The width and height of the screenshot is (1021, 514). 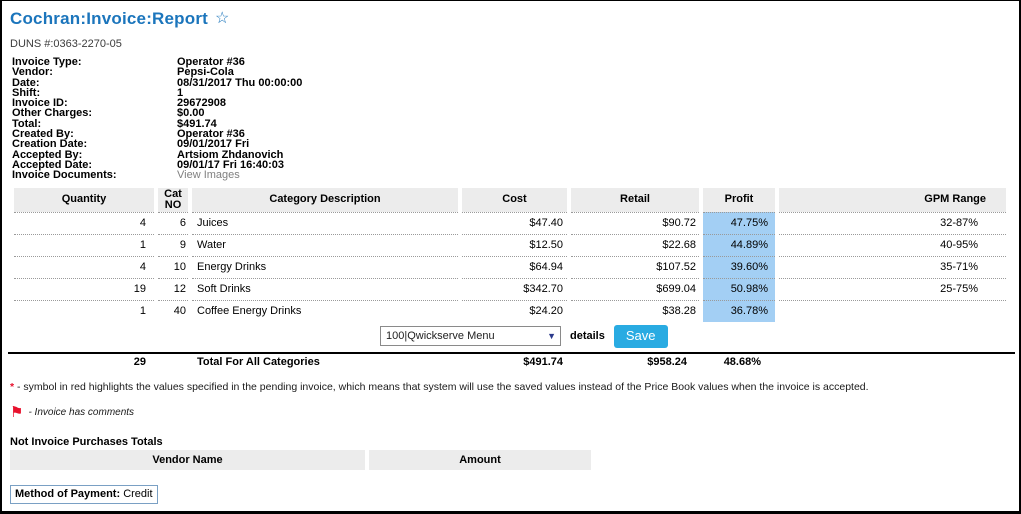 I want to click on cell-retail: $107.52, so click(x=635, y=266).